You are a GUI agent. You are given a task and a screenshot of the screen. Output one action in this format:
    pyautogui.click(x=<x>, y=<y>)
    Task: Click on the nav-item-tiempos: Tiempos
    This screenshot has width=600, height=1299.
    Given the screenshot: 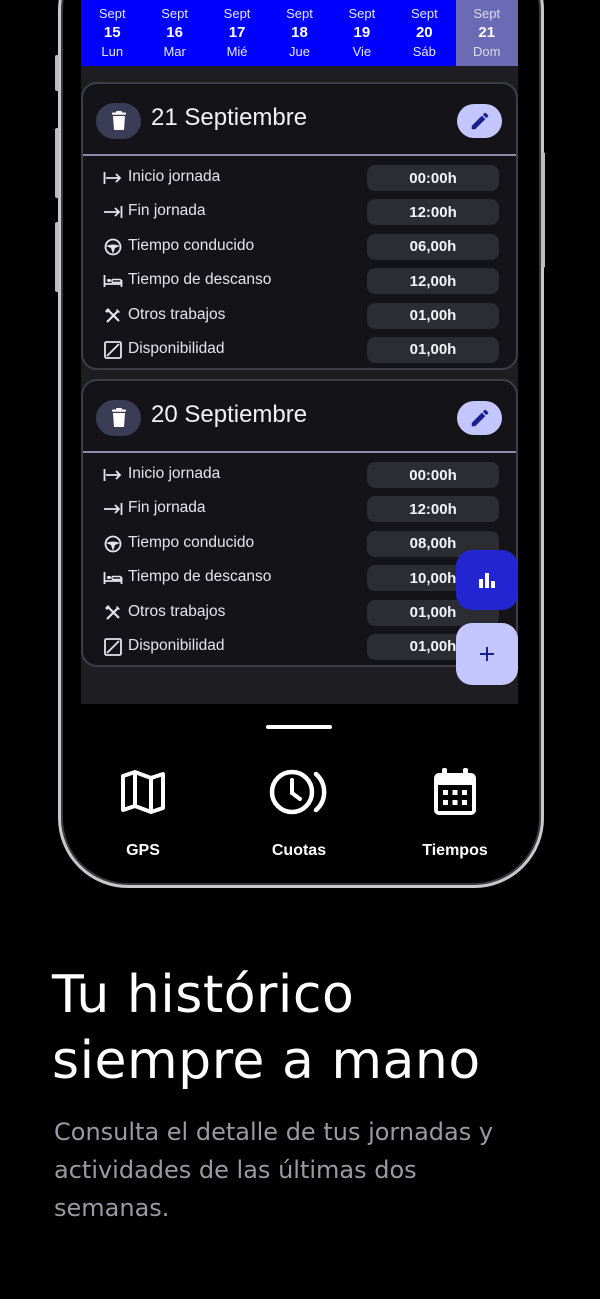 What is the action you would take?
    pyautogui.click(x=449, y=810)
    